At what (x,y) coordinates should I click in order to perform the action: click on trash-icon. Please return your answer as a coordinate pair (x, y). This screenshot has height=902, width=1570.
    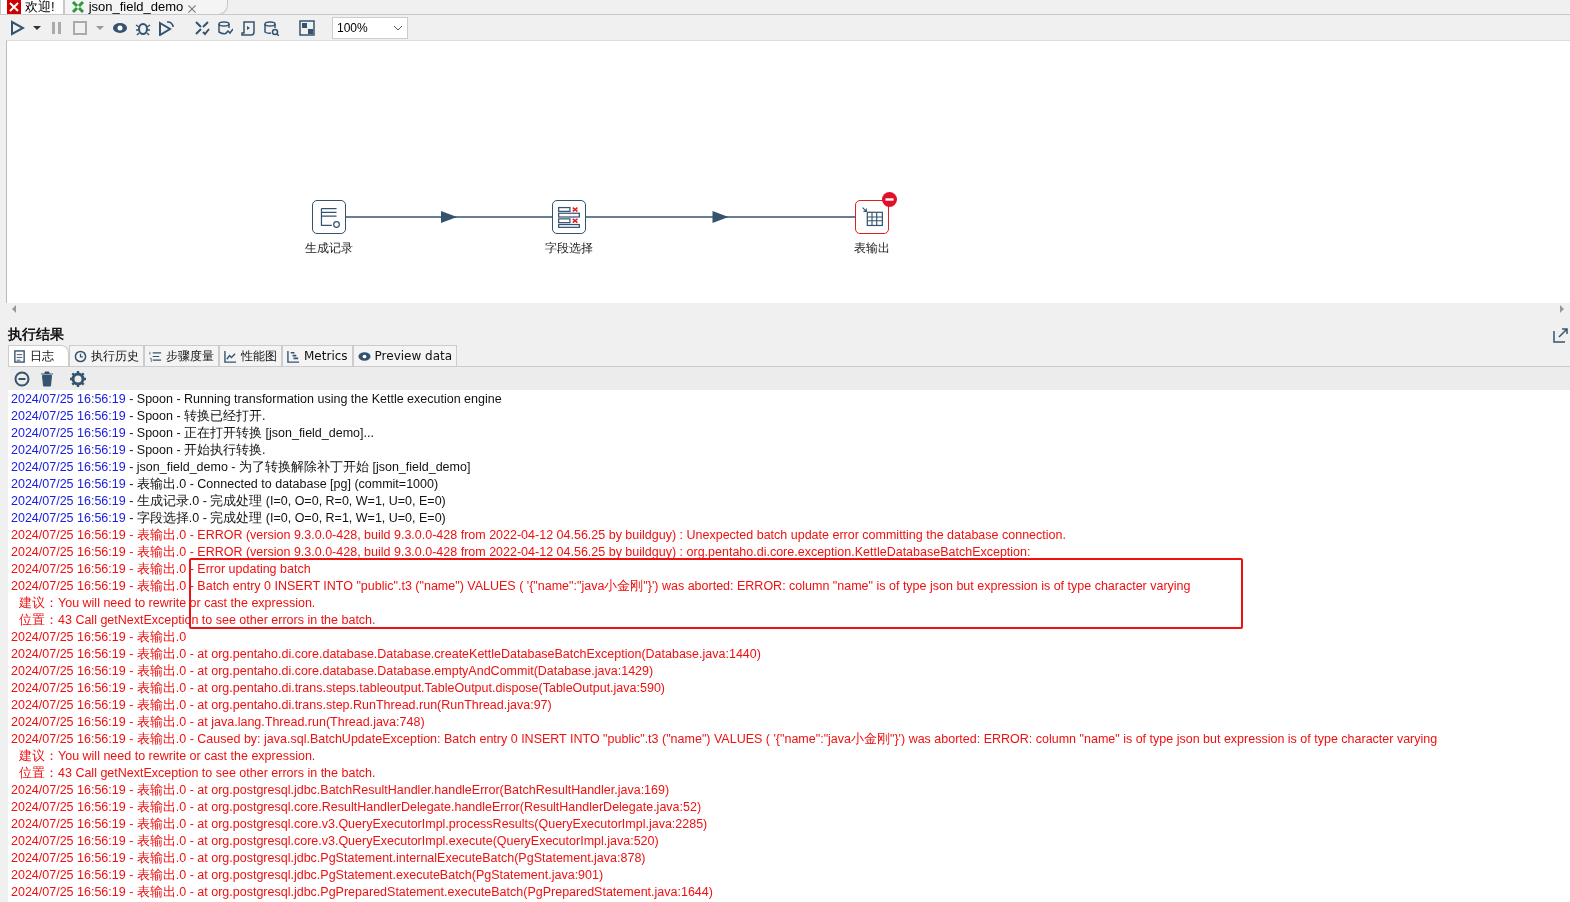
    Looking at the image, I should click on (47, 378).